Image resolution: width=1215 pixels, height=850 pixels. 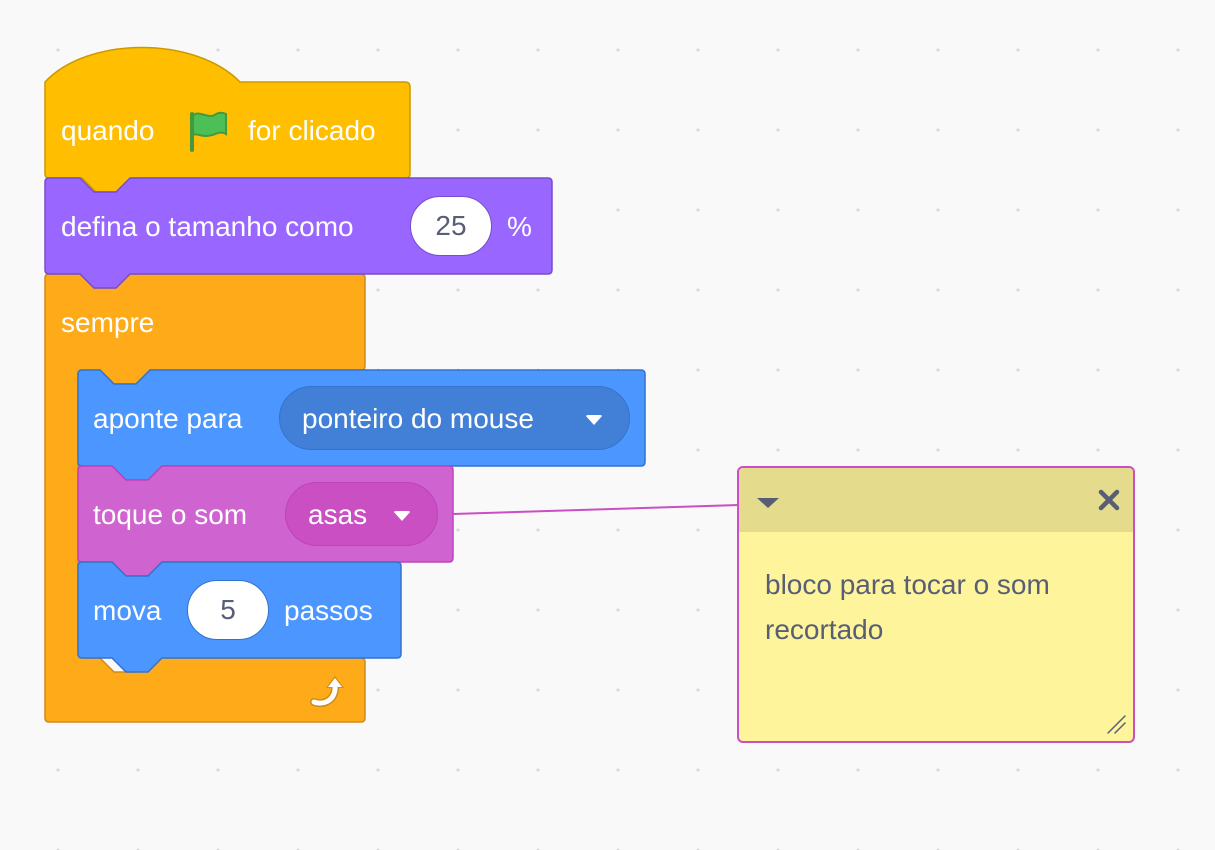 I want to click on hat-label-when: quando, so click(x=108, y=130).